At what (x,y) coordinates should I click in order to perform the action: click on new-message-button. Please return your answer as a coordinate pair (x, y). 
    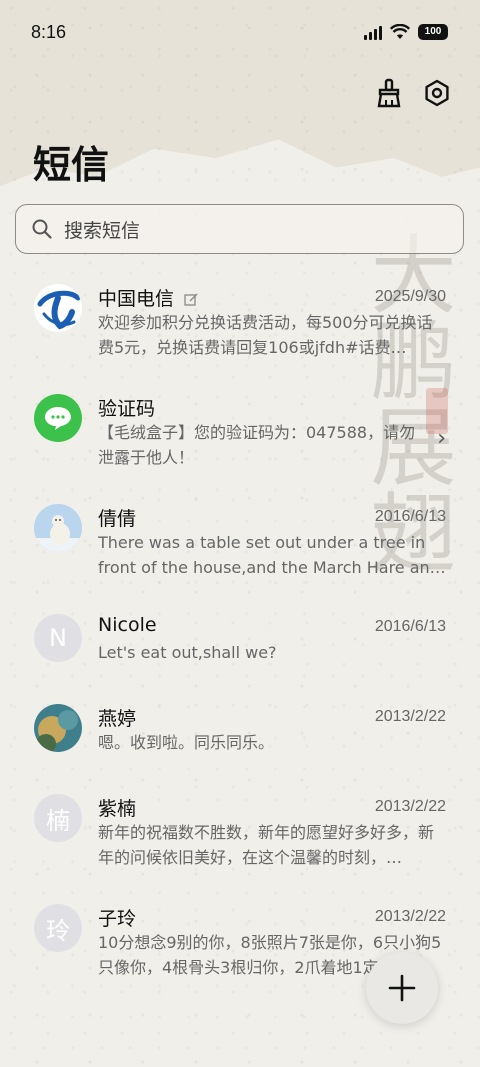
    Looking at the image, I should click on (402, 988).